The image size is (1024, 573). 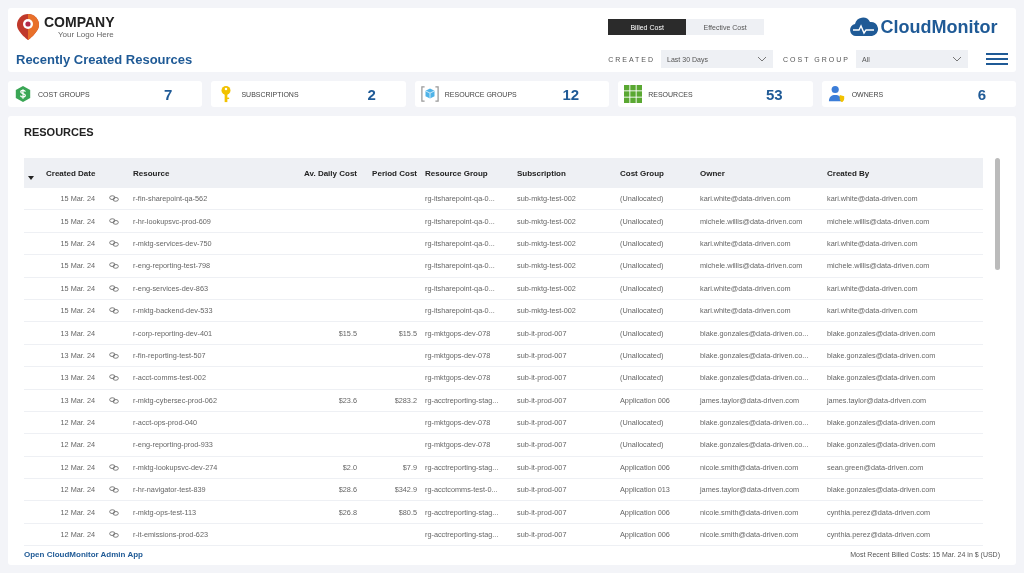 What do you see at coordinates (105, 59) in the screenshot?
I see `page-title: Recently Created Resources` at bounding box center [105, 59].